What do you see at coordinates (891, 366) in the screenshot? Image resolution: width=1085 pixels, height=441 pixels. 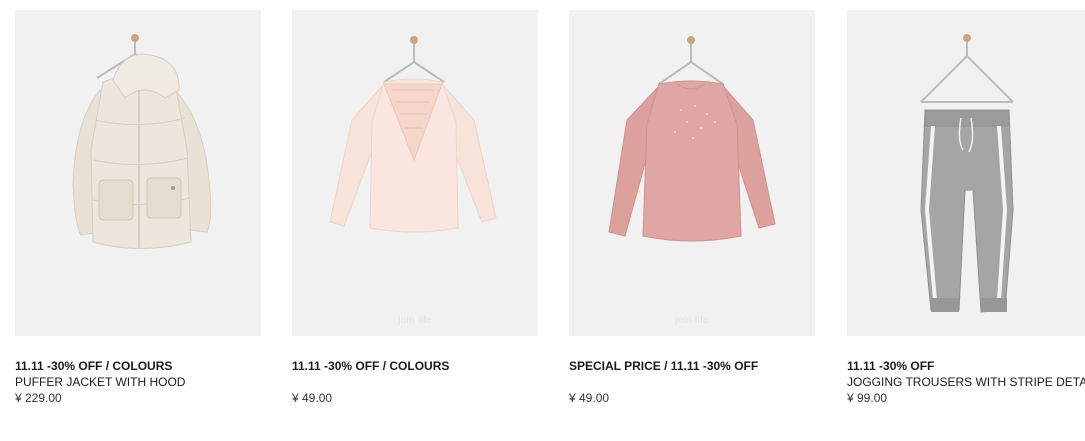 I see `promo-tag: 11.11 -30% OFF` at bounding box center [891, 366].